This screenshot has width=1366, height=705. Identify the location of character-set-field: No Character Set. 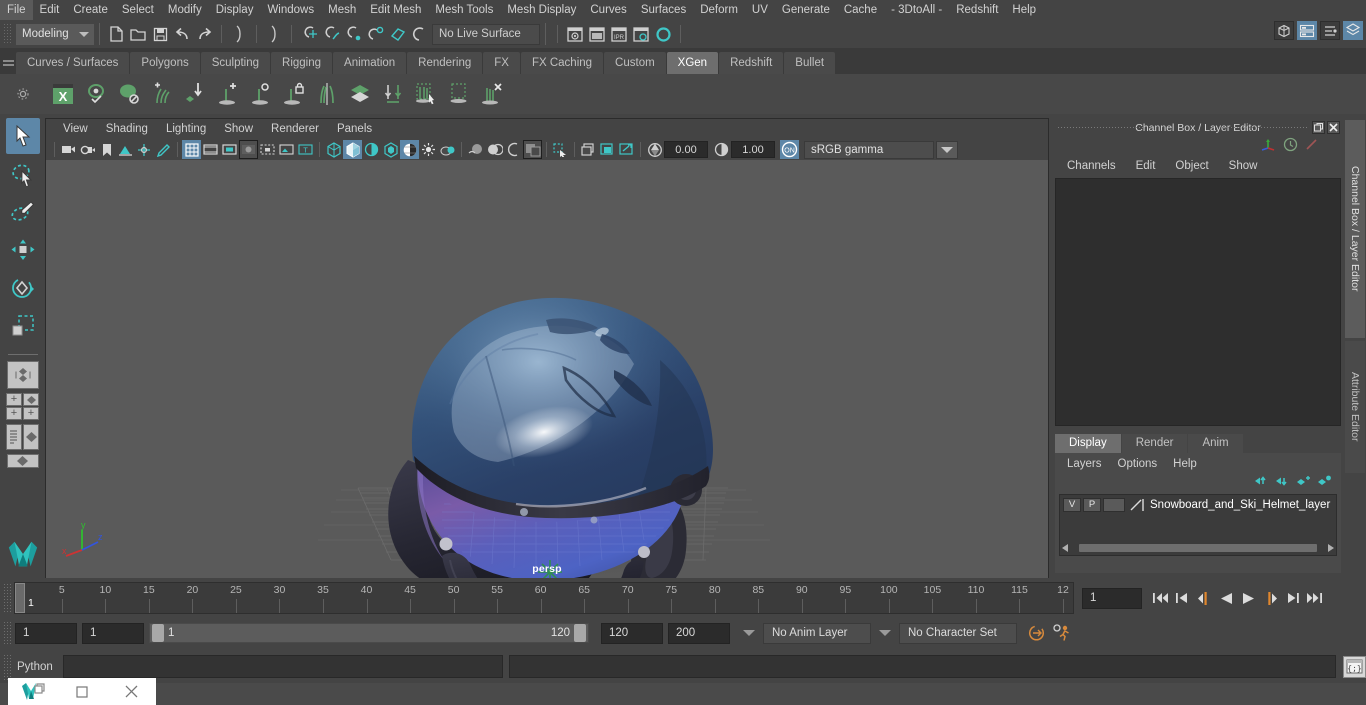
(958, 633).